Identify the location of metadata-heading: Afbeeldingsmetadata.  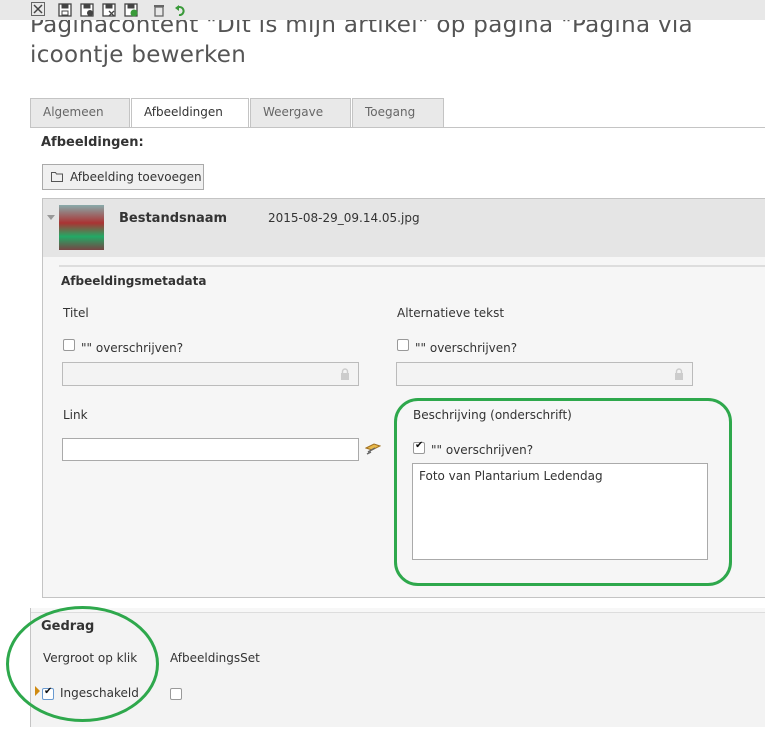
(134, 281).